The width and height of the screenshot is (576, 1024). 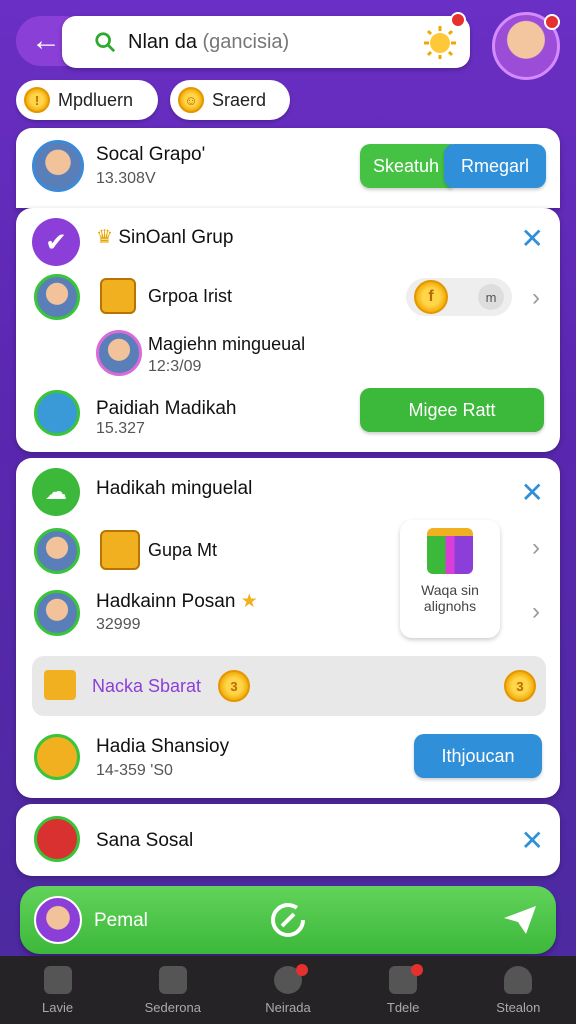 What do you see at coordinates (450, 590) in the screenshot?
I see `promo-line-1: Waqa sin` at bounding box center [450, 590].